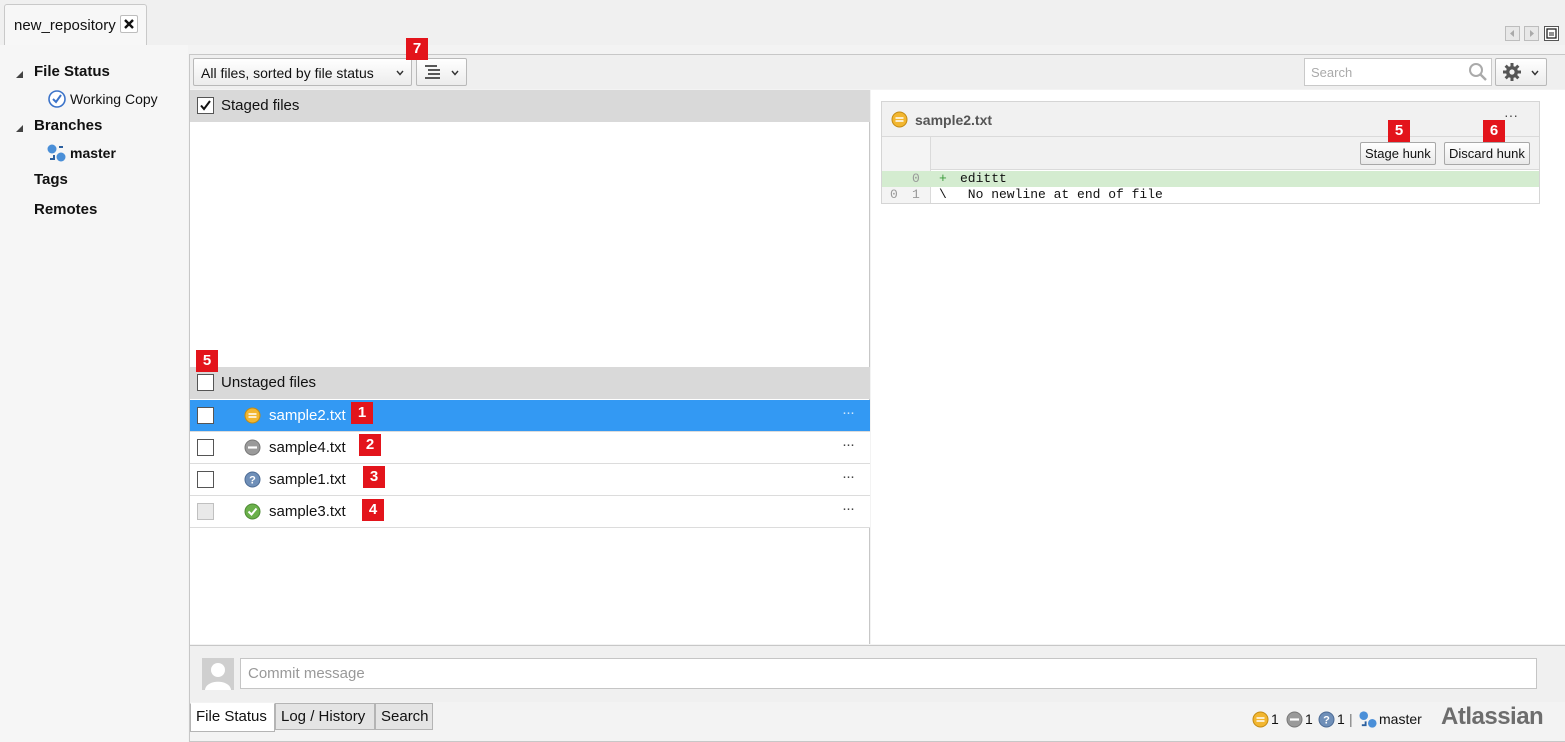 The image size is (1565, 742). I want to click on annotation-badge: 3, so click(374, 477).